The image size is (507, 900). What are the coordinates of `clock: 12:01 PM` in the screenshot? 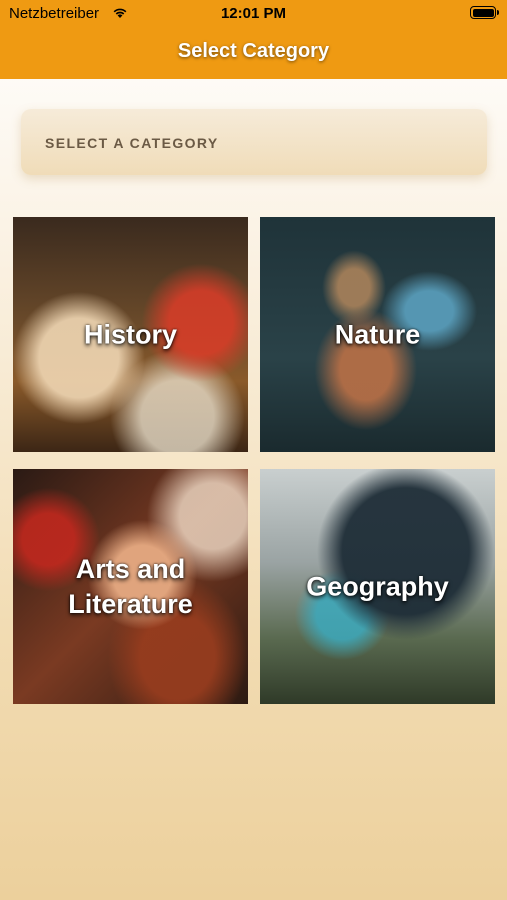 It's located at (253, 13).